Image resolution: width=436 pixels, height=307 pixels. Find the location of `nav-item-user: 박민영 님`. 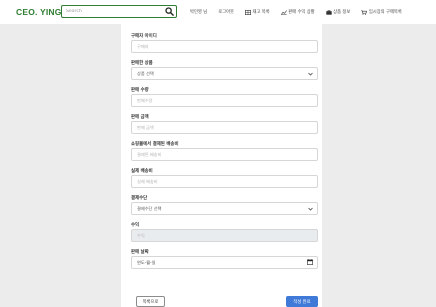

nav-item-user: 박민영 님 is located at coordinates (198, 12).